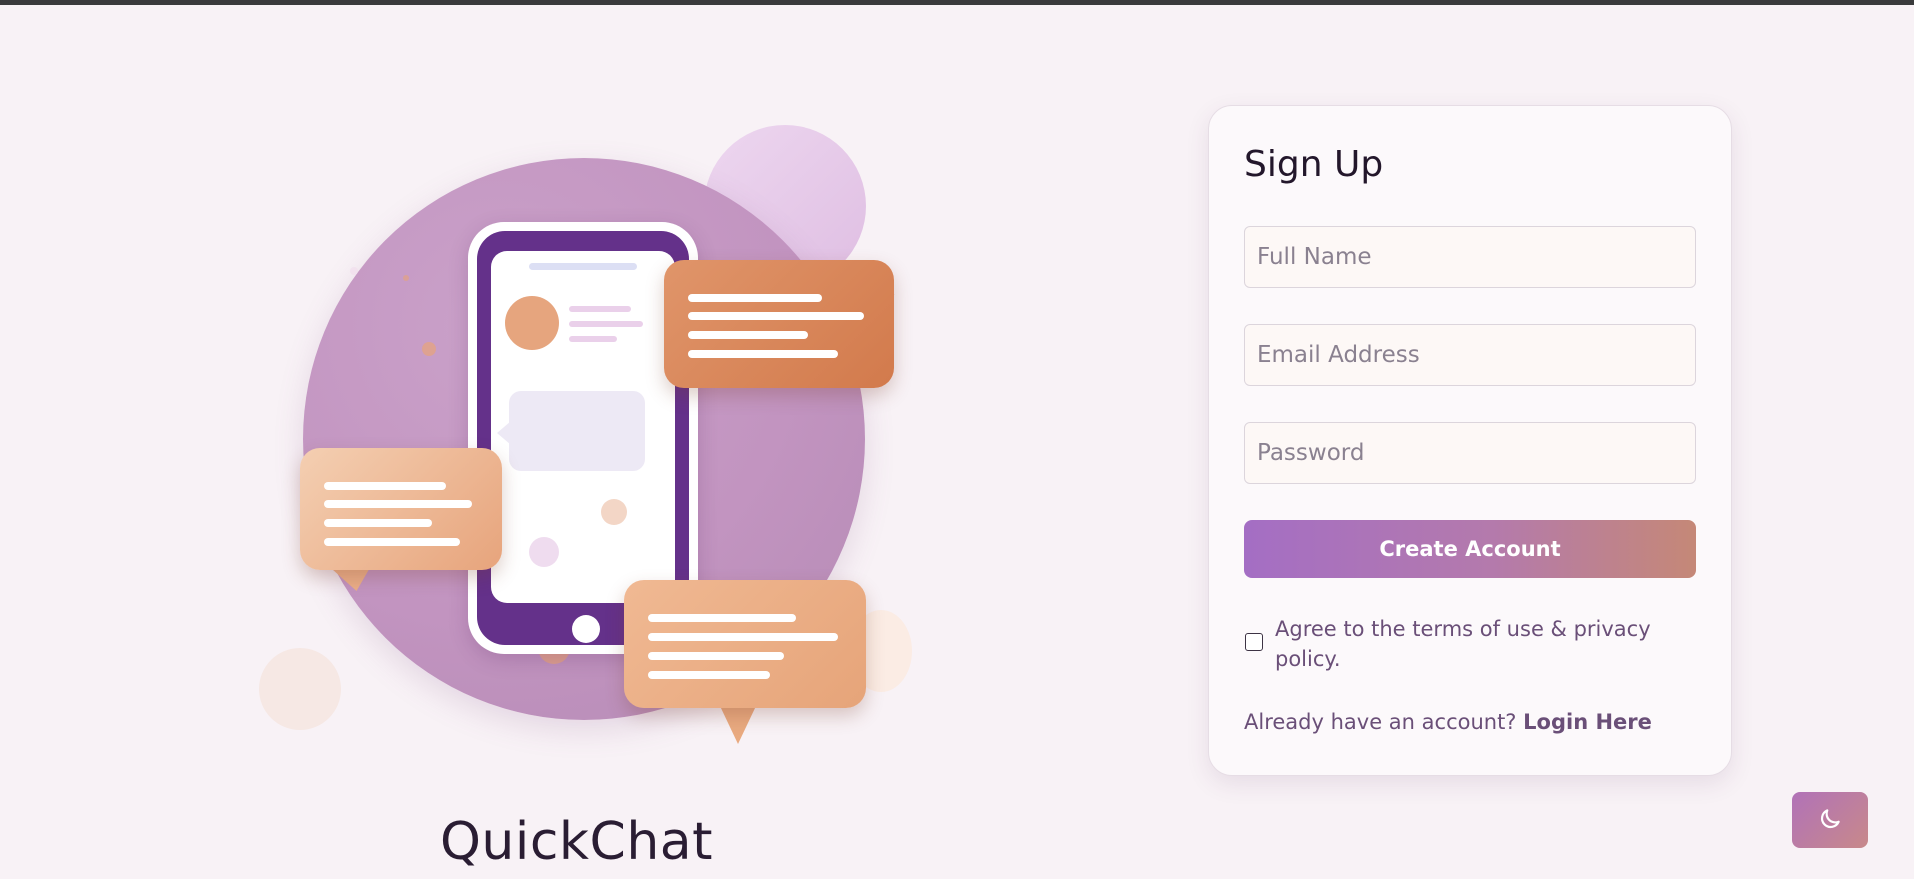 This screenshot has height=879, width=1914. What do you see at coordinates (1254, 642) in the screenshot?
I see `terms-checkbox` at bounding box center [1254, 642].